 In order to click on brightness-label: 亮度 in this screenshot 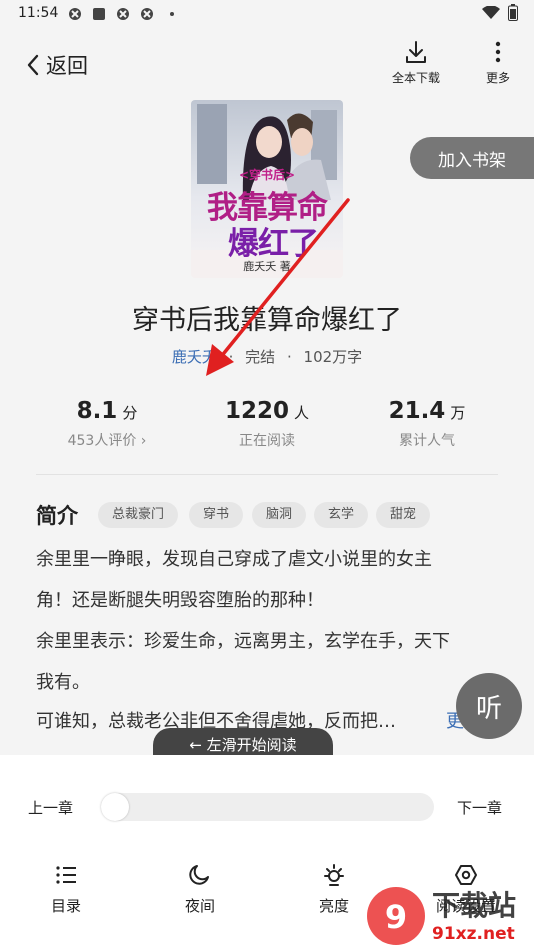, I will do `click(333, 906)`.